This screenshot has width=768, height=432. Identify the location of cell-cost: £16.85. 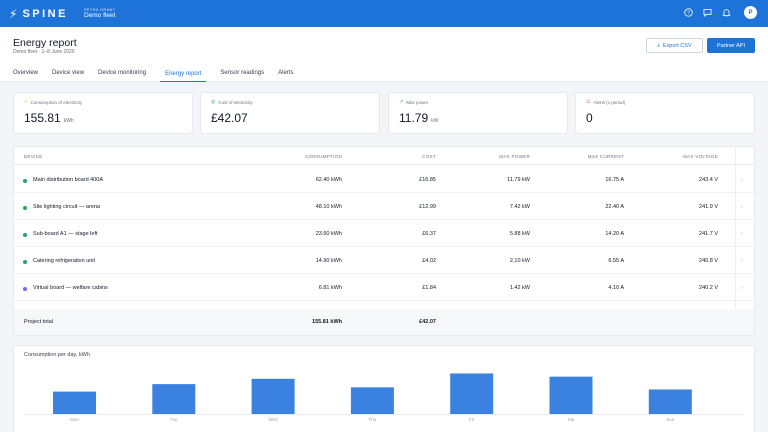
(427, 180).